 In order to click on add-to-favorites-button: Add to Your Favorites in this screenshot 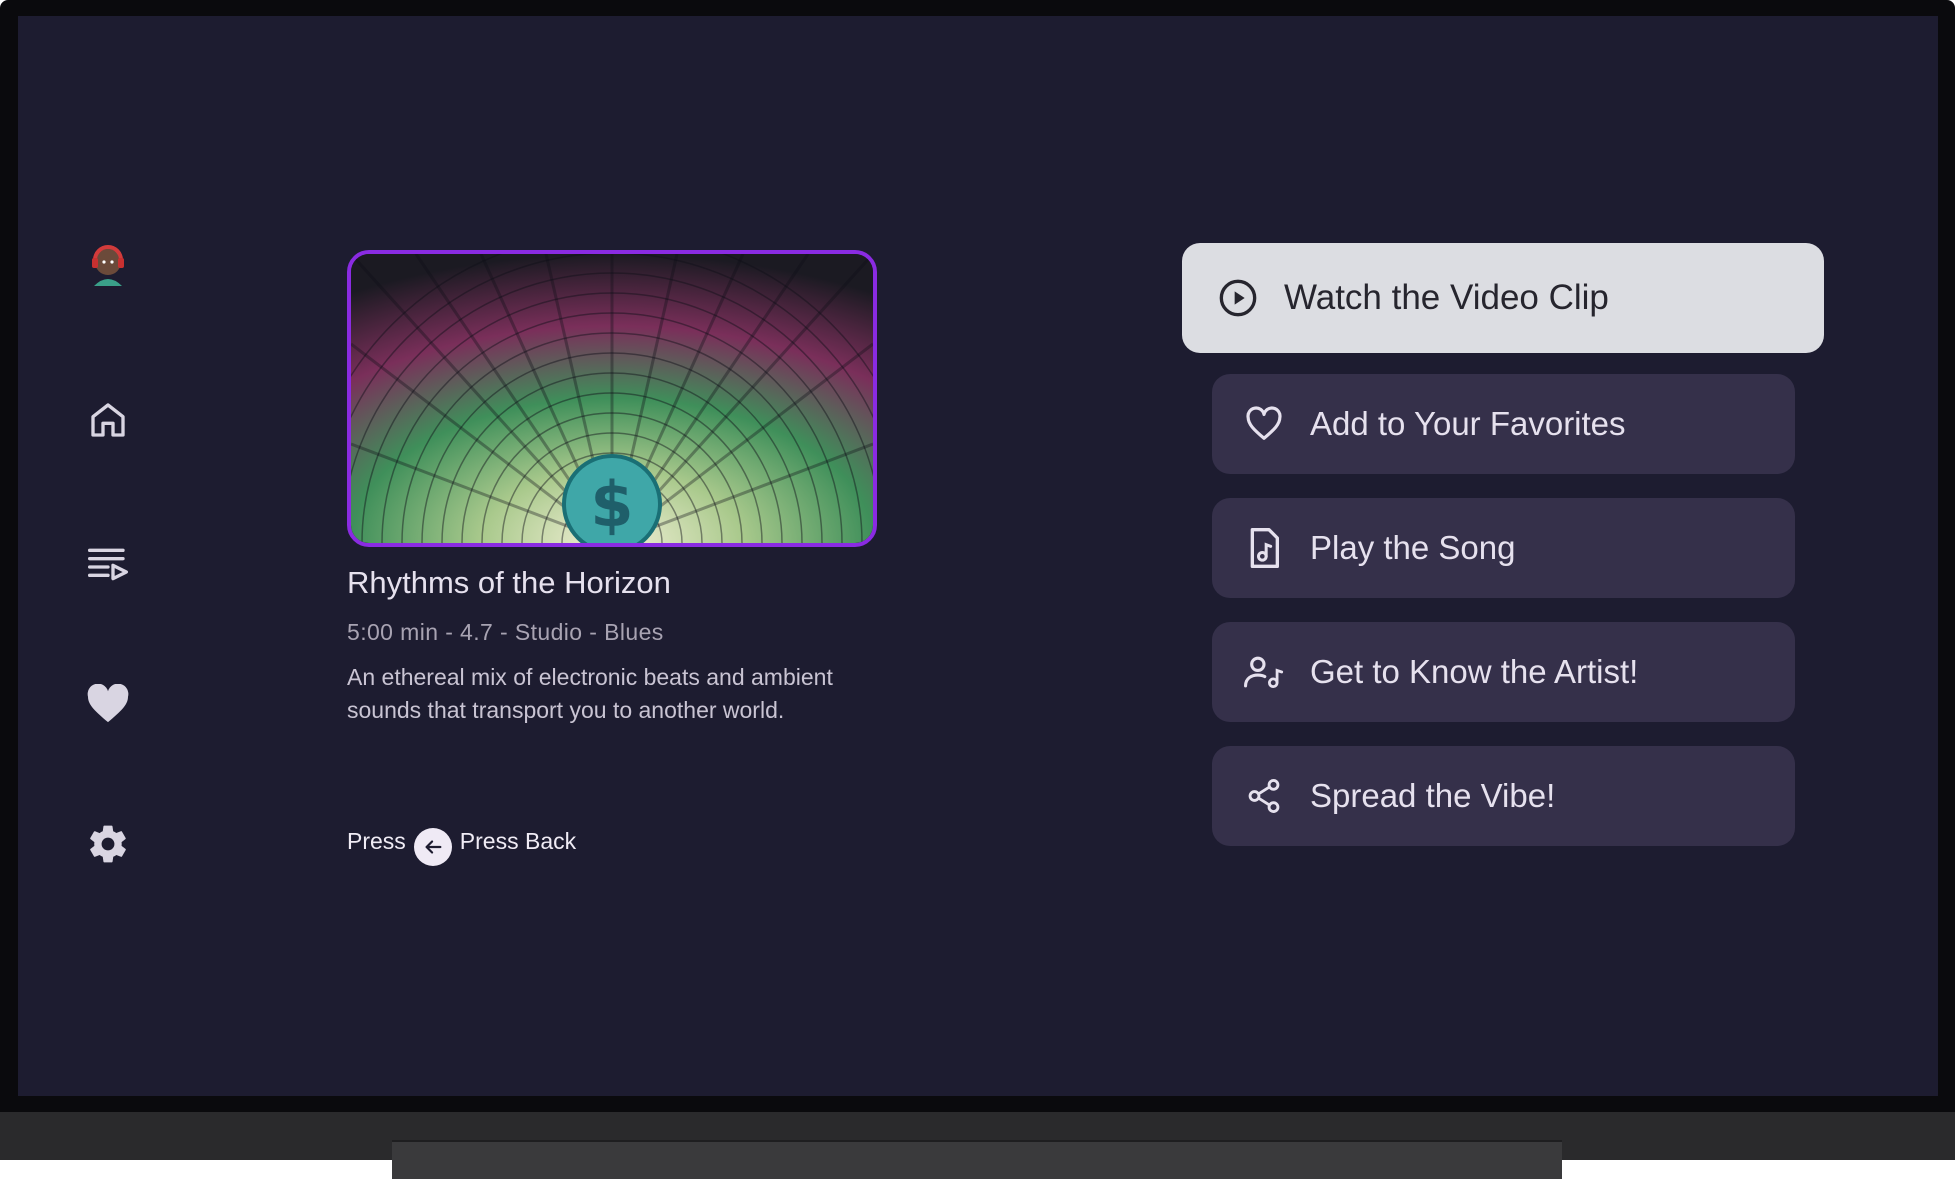, I will do `click(1503, 424)`.